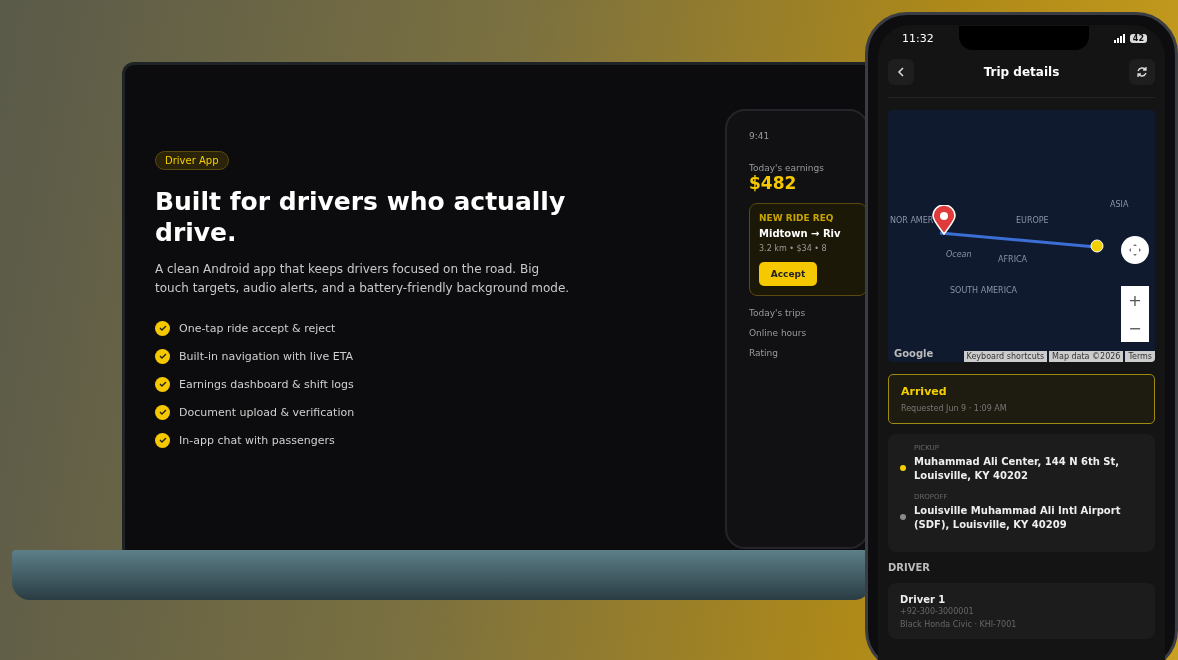 The height and width of the screenshot is (660, 1178). I want to click on map-label: Ocean, so click(959, 254).